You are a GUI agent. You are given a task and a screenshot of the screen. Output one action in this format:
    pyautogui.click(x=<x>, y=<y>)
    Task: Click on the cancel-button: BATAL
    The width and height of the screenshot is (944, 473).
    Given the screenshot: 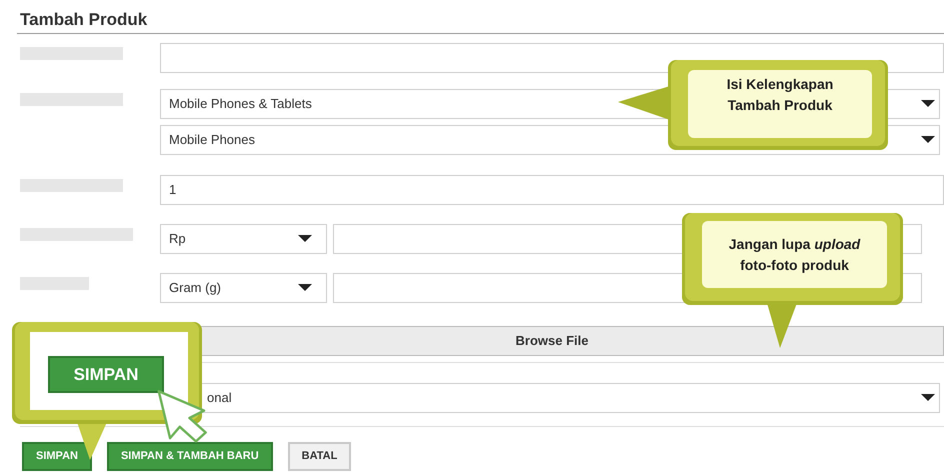 What is the action you would take?
    pyautogui.click(x=320, y=456)
    